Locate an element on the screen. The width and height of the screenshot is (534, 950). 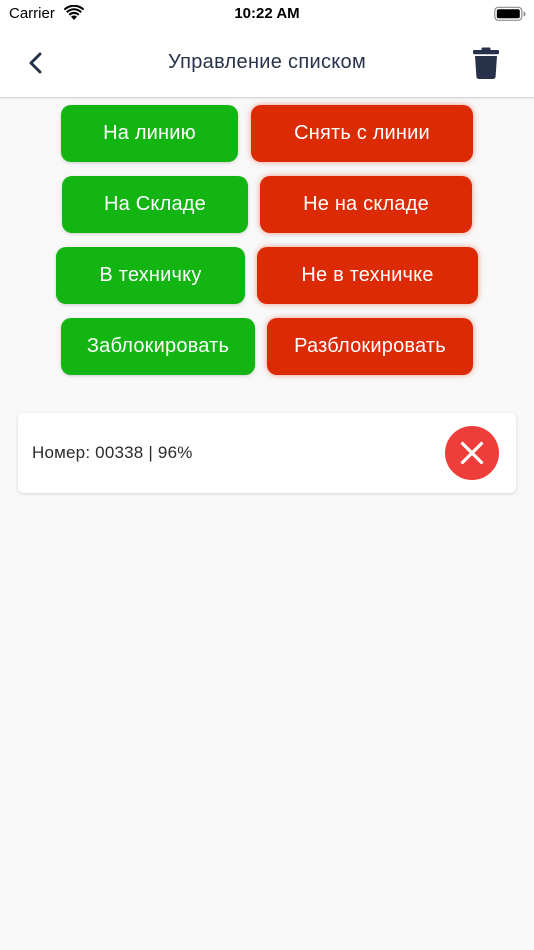
unblock-button: Разблокировать is located at coordinates (370, 346).